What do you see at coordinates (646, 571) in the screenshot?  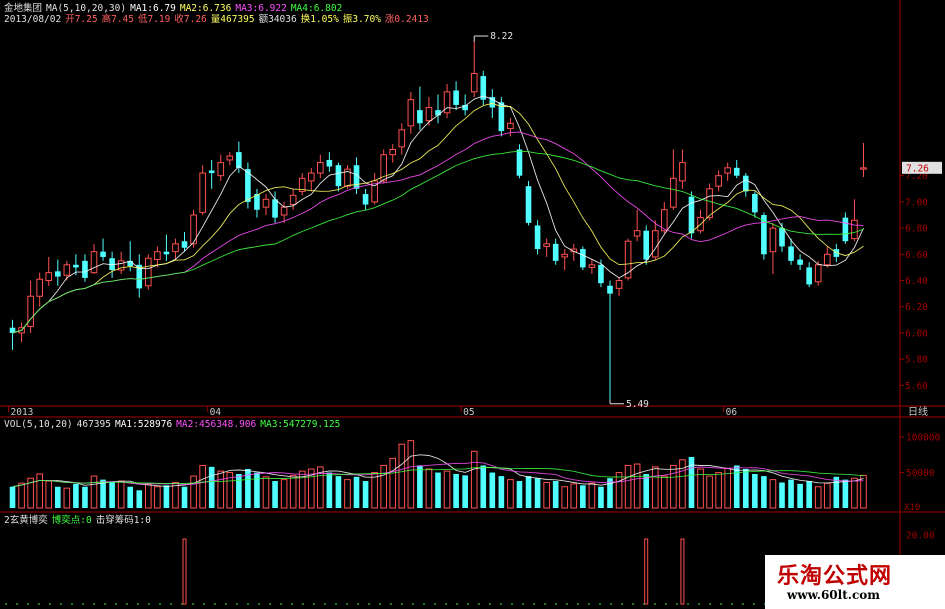 I see `indicator-spike` at bounding box center [646, 571].